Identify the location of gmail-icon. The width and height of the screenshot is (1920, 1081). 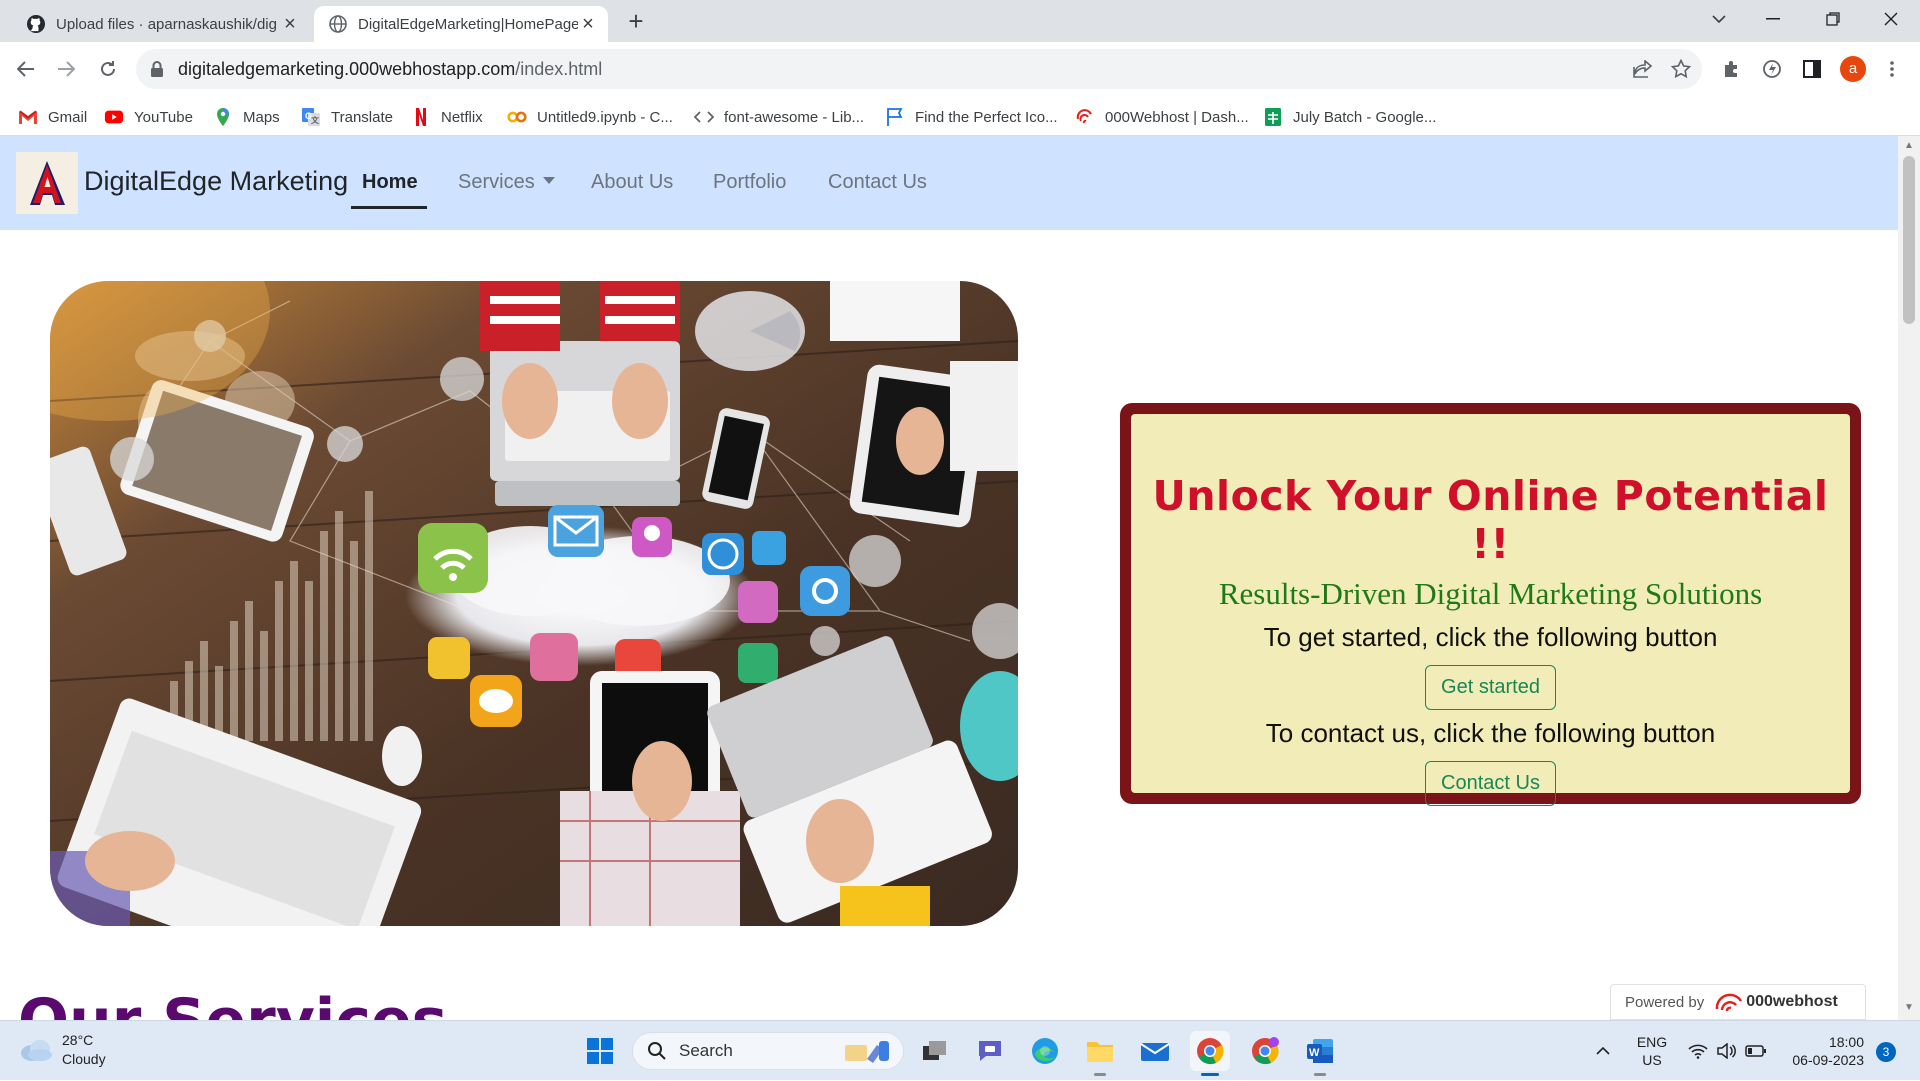
(28, 117).